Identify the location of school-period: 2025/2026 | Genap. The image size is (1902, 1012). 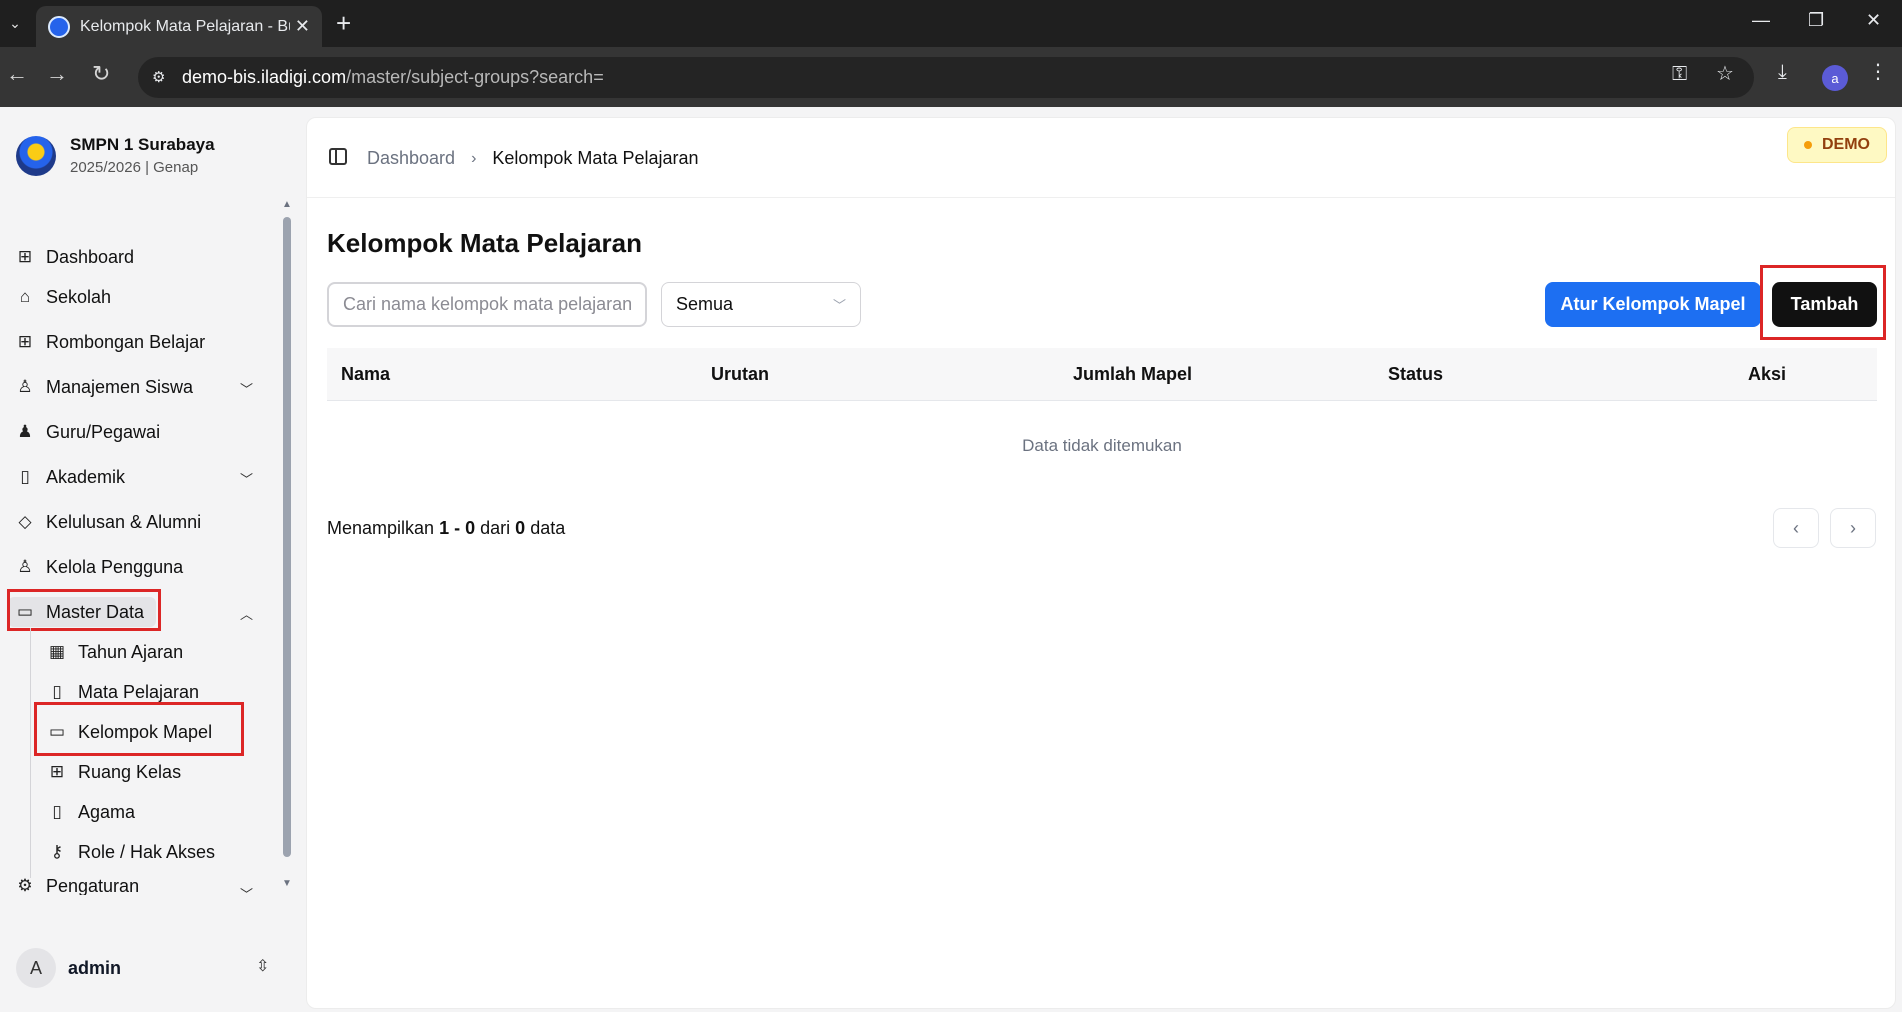
(134, 167).